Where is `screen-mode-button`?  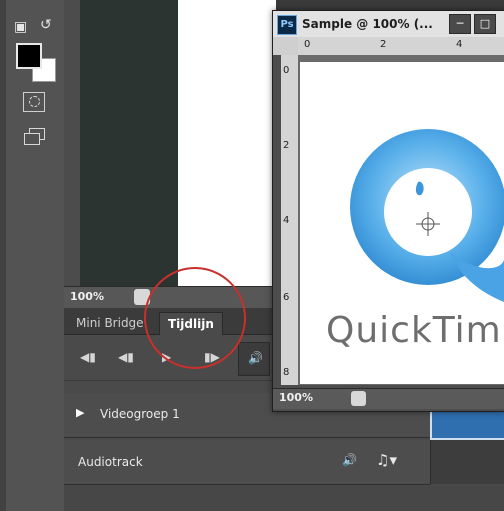
screen-mode-button is located at coordinates (35, 137).